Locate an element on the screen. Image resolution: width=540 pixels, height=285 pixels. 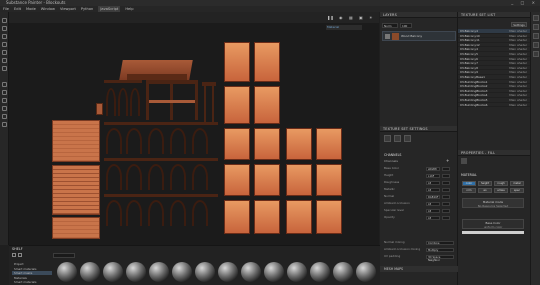
lights-icon: ☀ is located at coordinates (371, 17).